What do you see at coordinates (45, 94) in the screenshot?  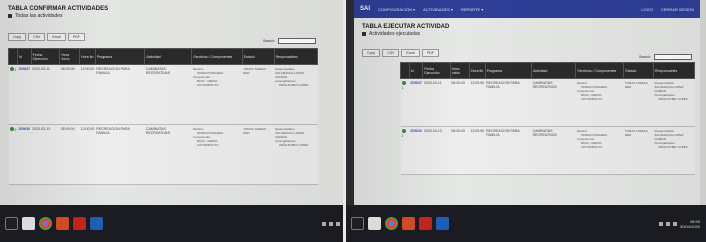 I see `cell-fecha: 2020-03-11` at bounding box center [45, 94].